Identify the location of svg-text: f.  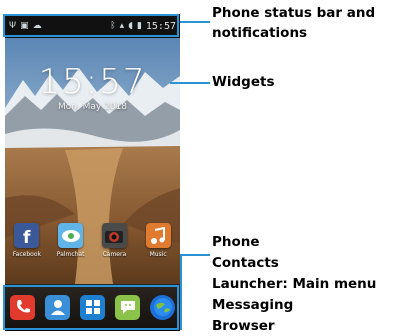
(27, 236).